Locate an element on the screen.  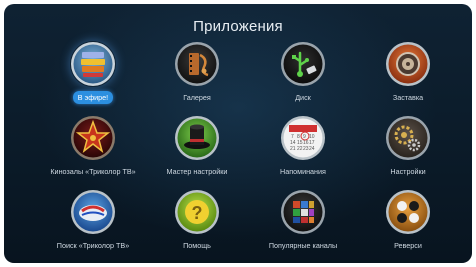
app-label: Кинозалы «Триколор ТВ» is located at coordinates (93, 171).